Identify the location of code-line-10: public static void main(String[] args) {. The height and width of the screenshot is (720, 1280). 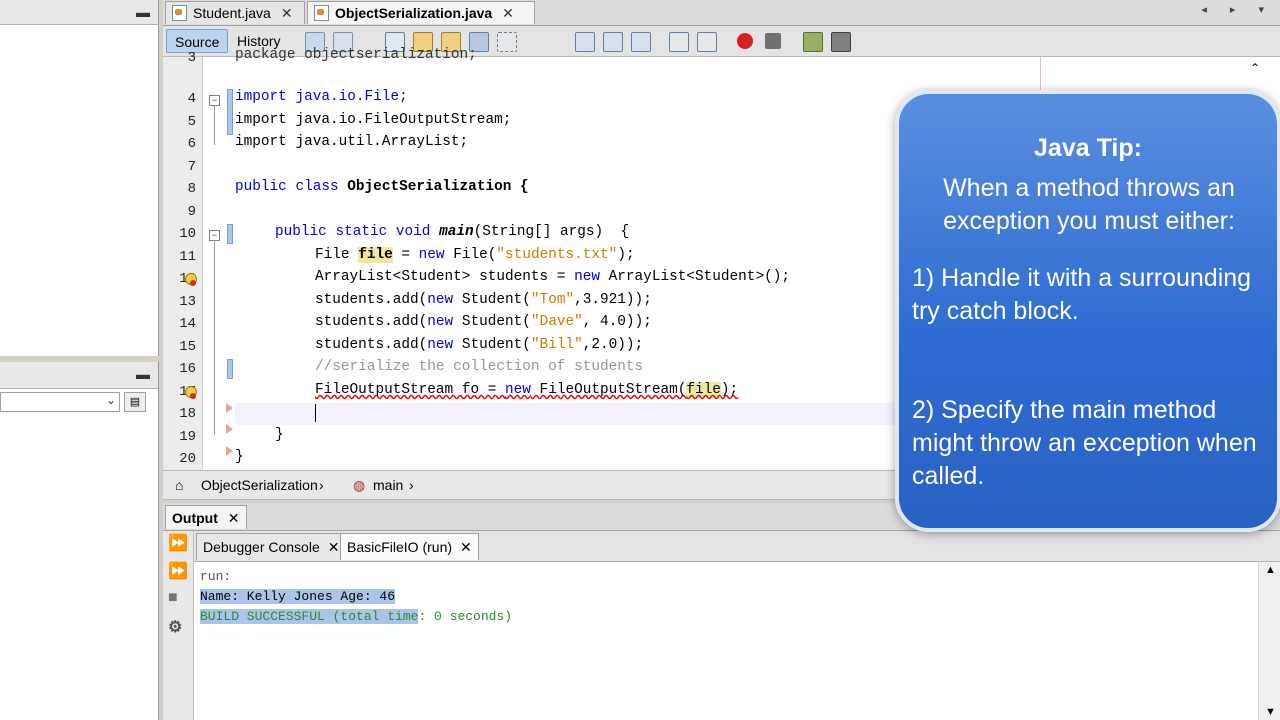
(452, 232).